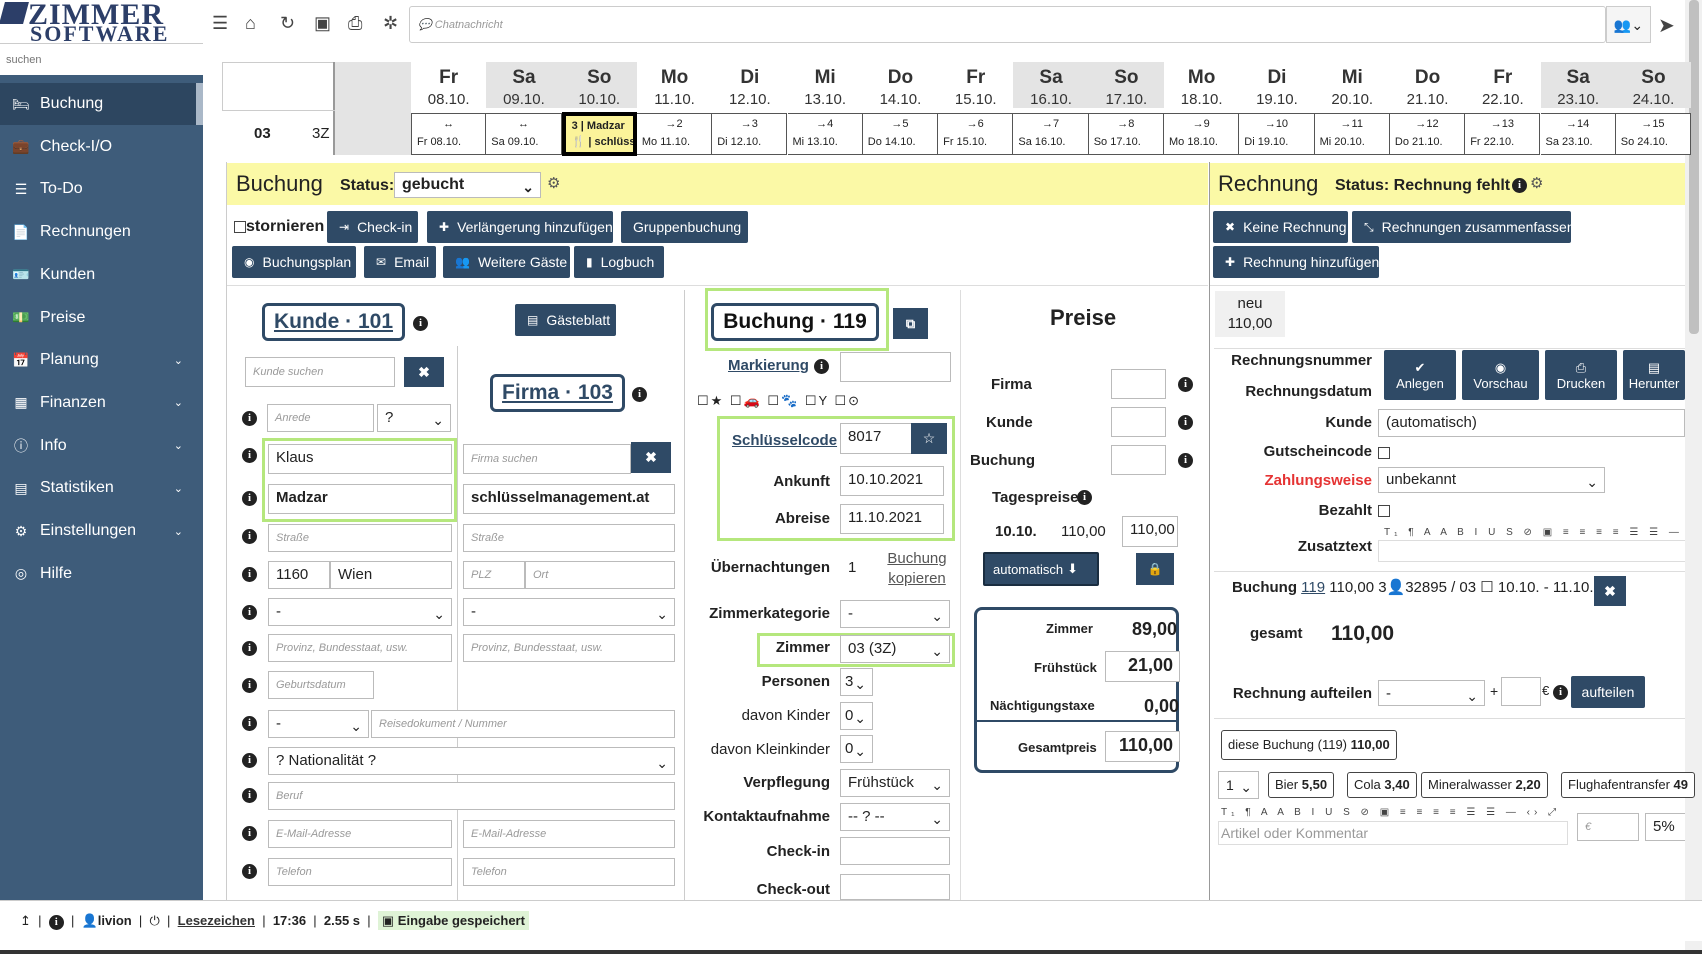  I want to click on geburtsdatum-info-icon: i, so click(249, 685).